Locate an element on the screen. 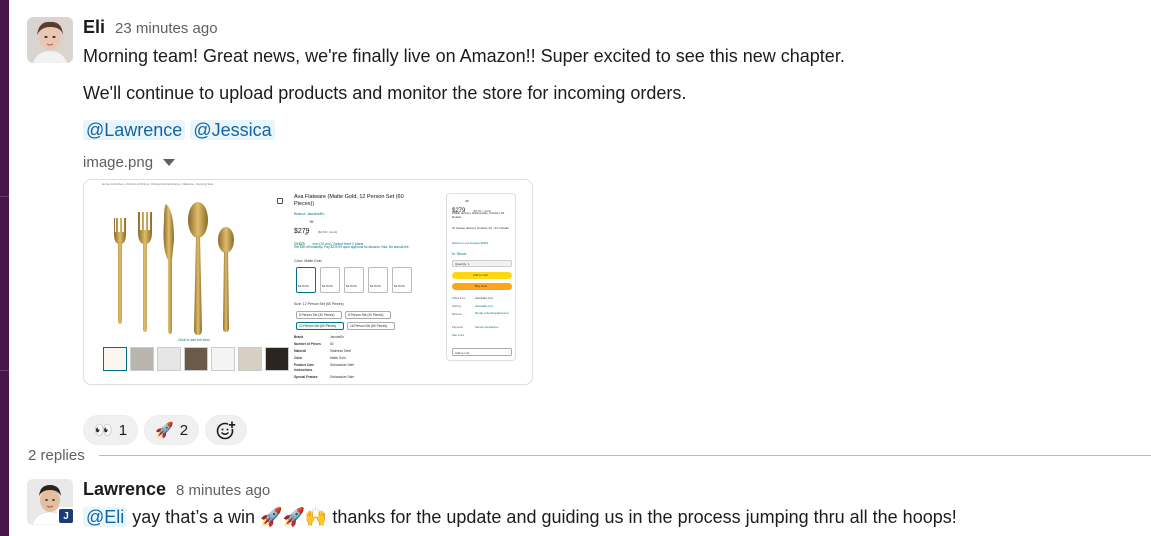  flatware-main-image is located at coordinates (174, 268).